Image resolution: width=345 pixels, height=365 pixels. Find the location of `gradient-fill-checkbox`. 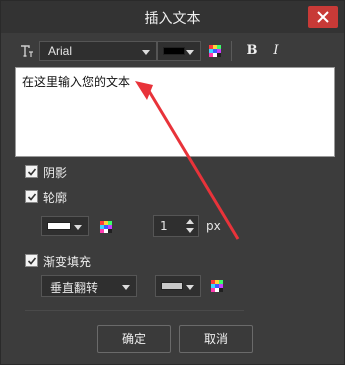

gradient-fill-checkbox is located at coordinates (31, 260).